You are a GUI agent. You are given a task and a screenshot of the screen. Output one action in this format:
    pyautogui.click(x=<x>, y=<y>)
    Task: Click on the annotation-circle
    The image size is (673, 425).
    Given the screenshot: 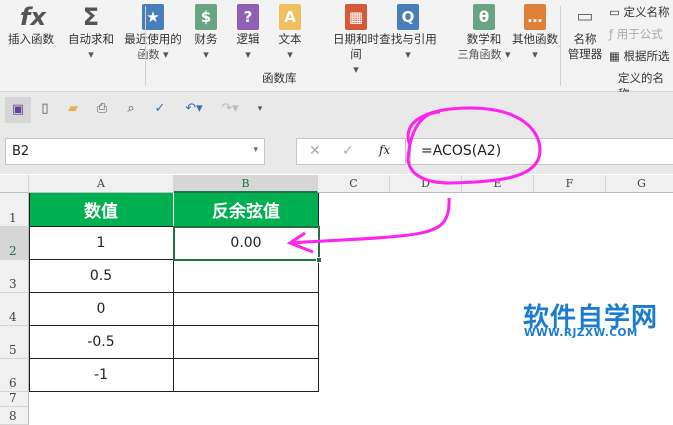 What is the action you would take?
    pyautogui.click(x=474, y=145)
    